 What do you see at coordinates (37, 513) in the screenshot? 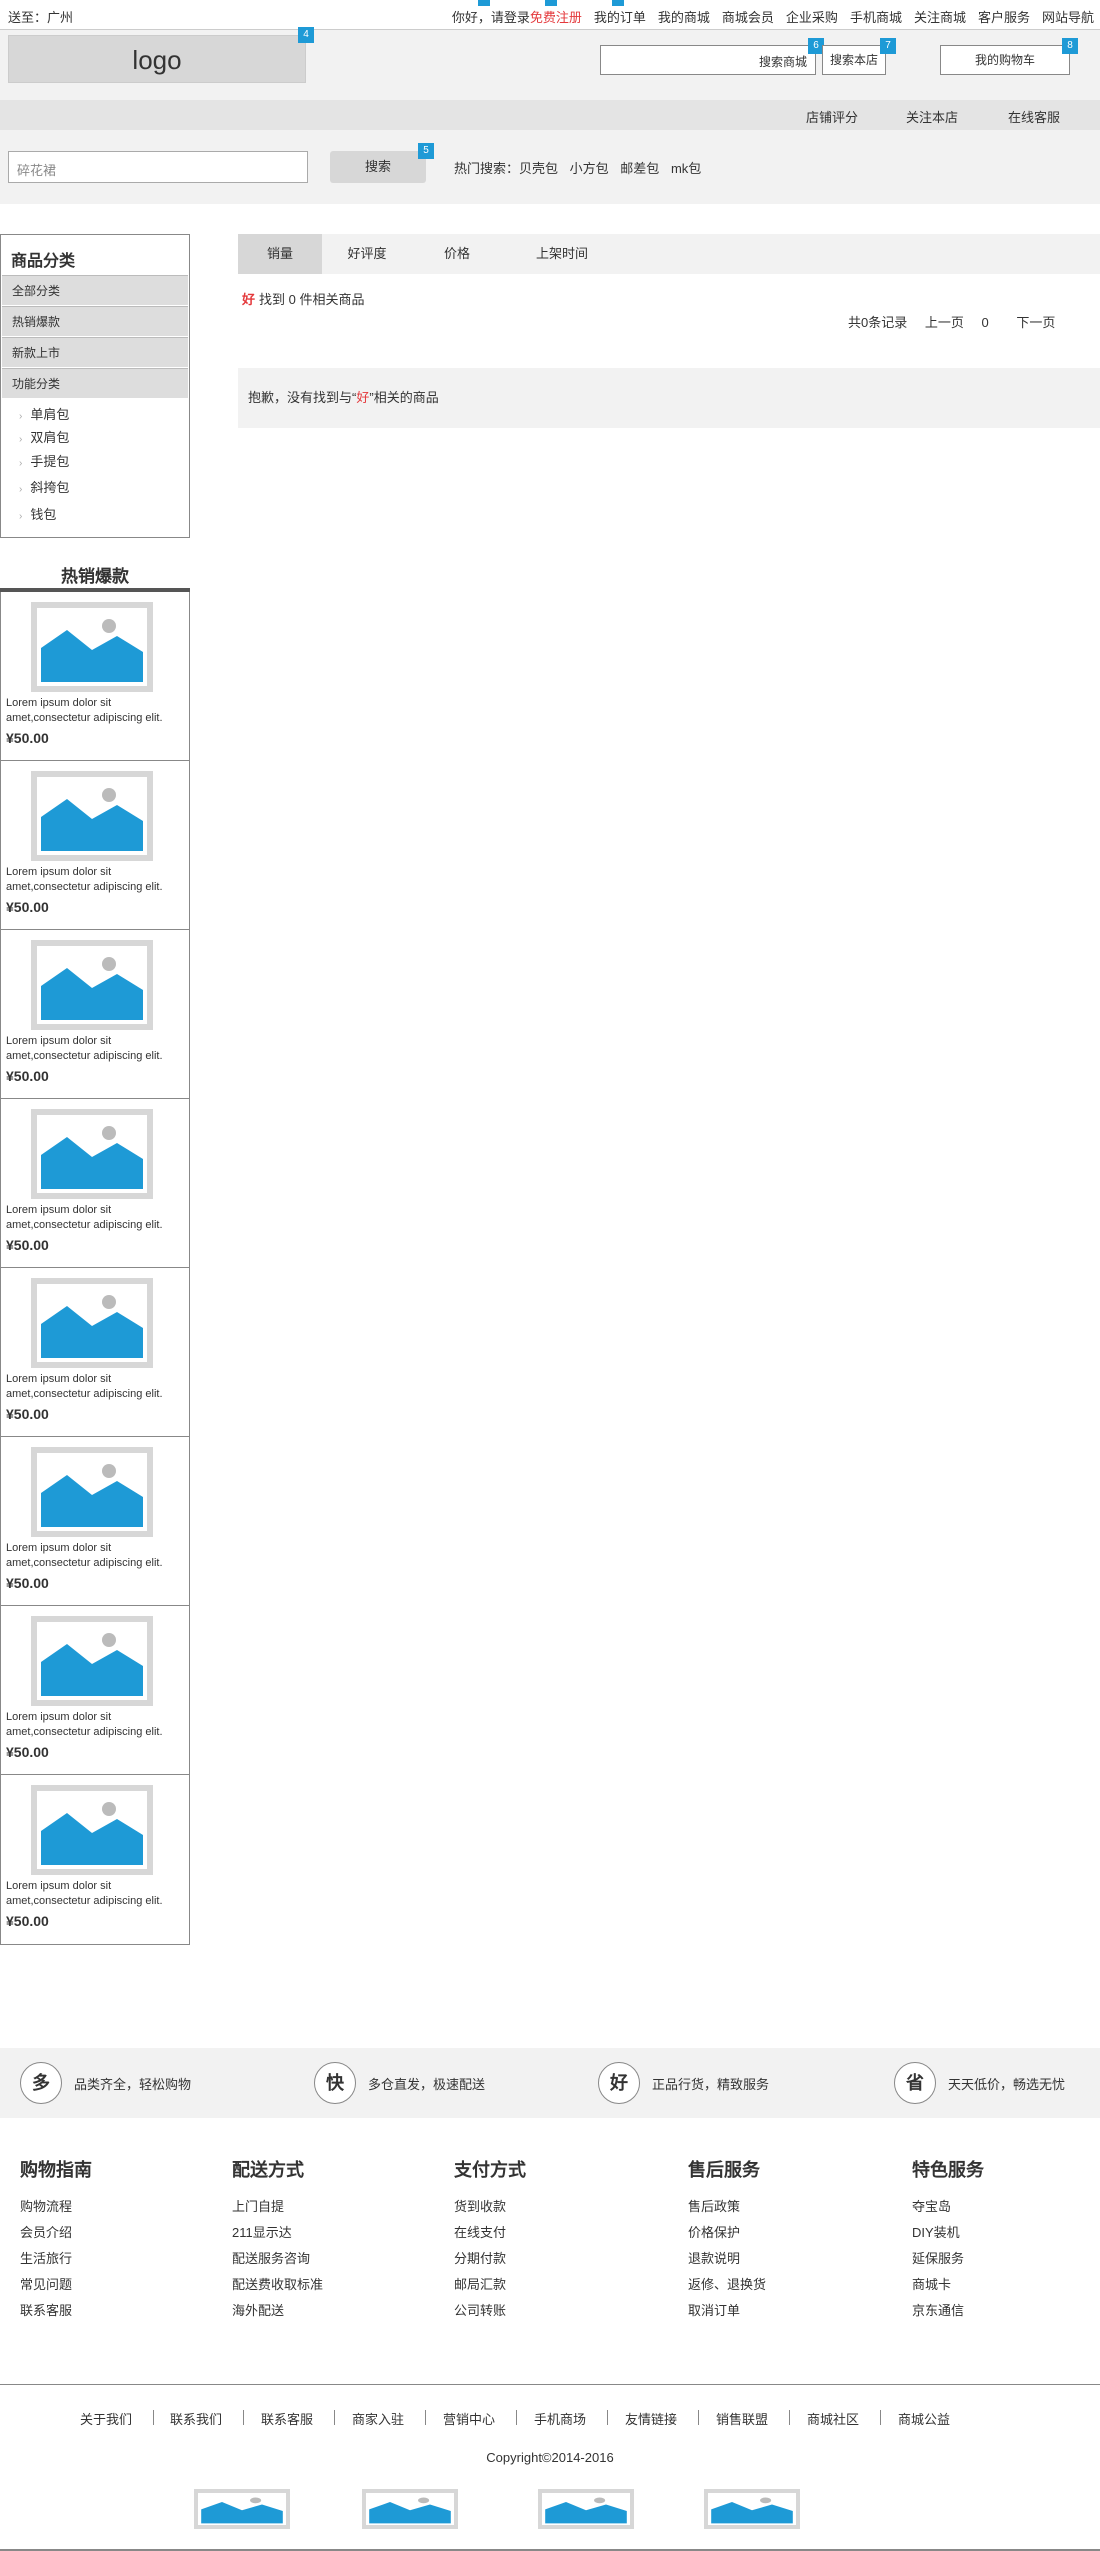
I see `subcategory-item: › 钱包` at bounding box center [37, 513].